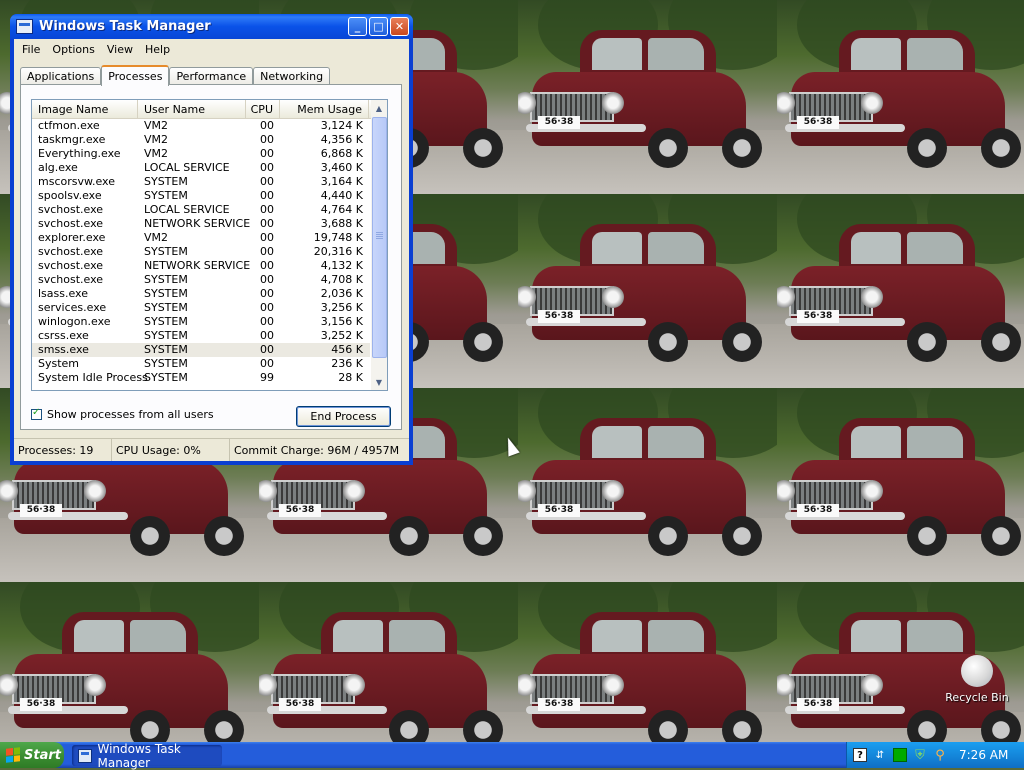  Describe the element at coordinates (61, 76) in the screenshot. I see `tab-applications: Applications` at that location.